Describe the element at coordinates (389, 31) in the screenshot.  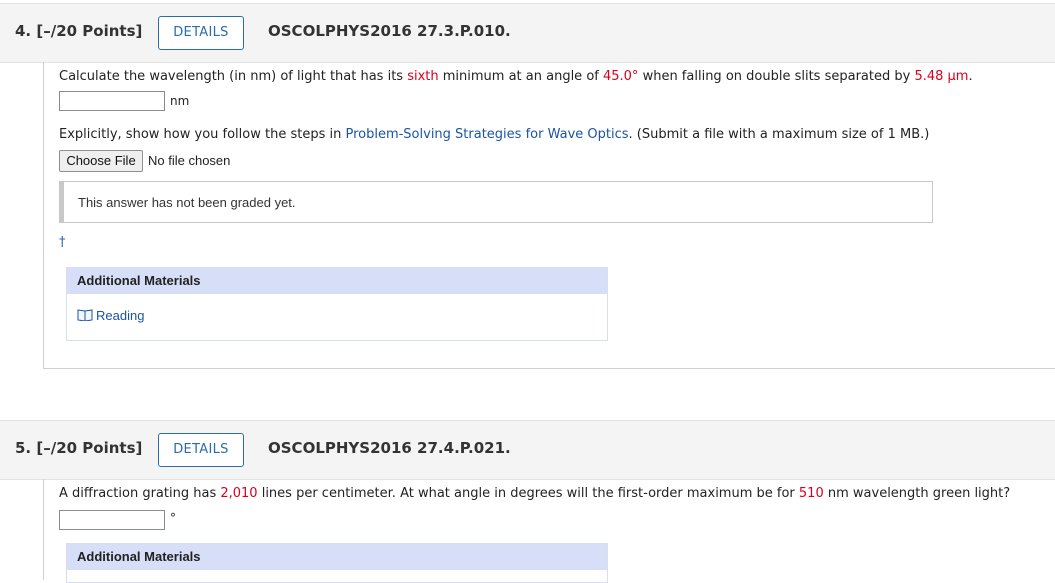
I see `question-4-code: OSCOLPHYS2016 27.3.P.010.` at that location.